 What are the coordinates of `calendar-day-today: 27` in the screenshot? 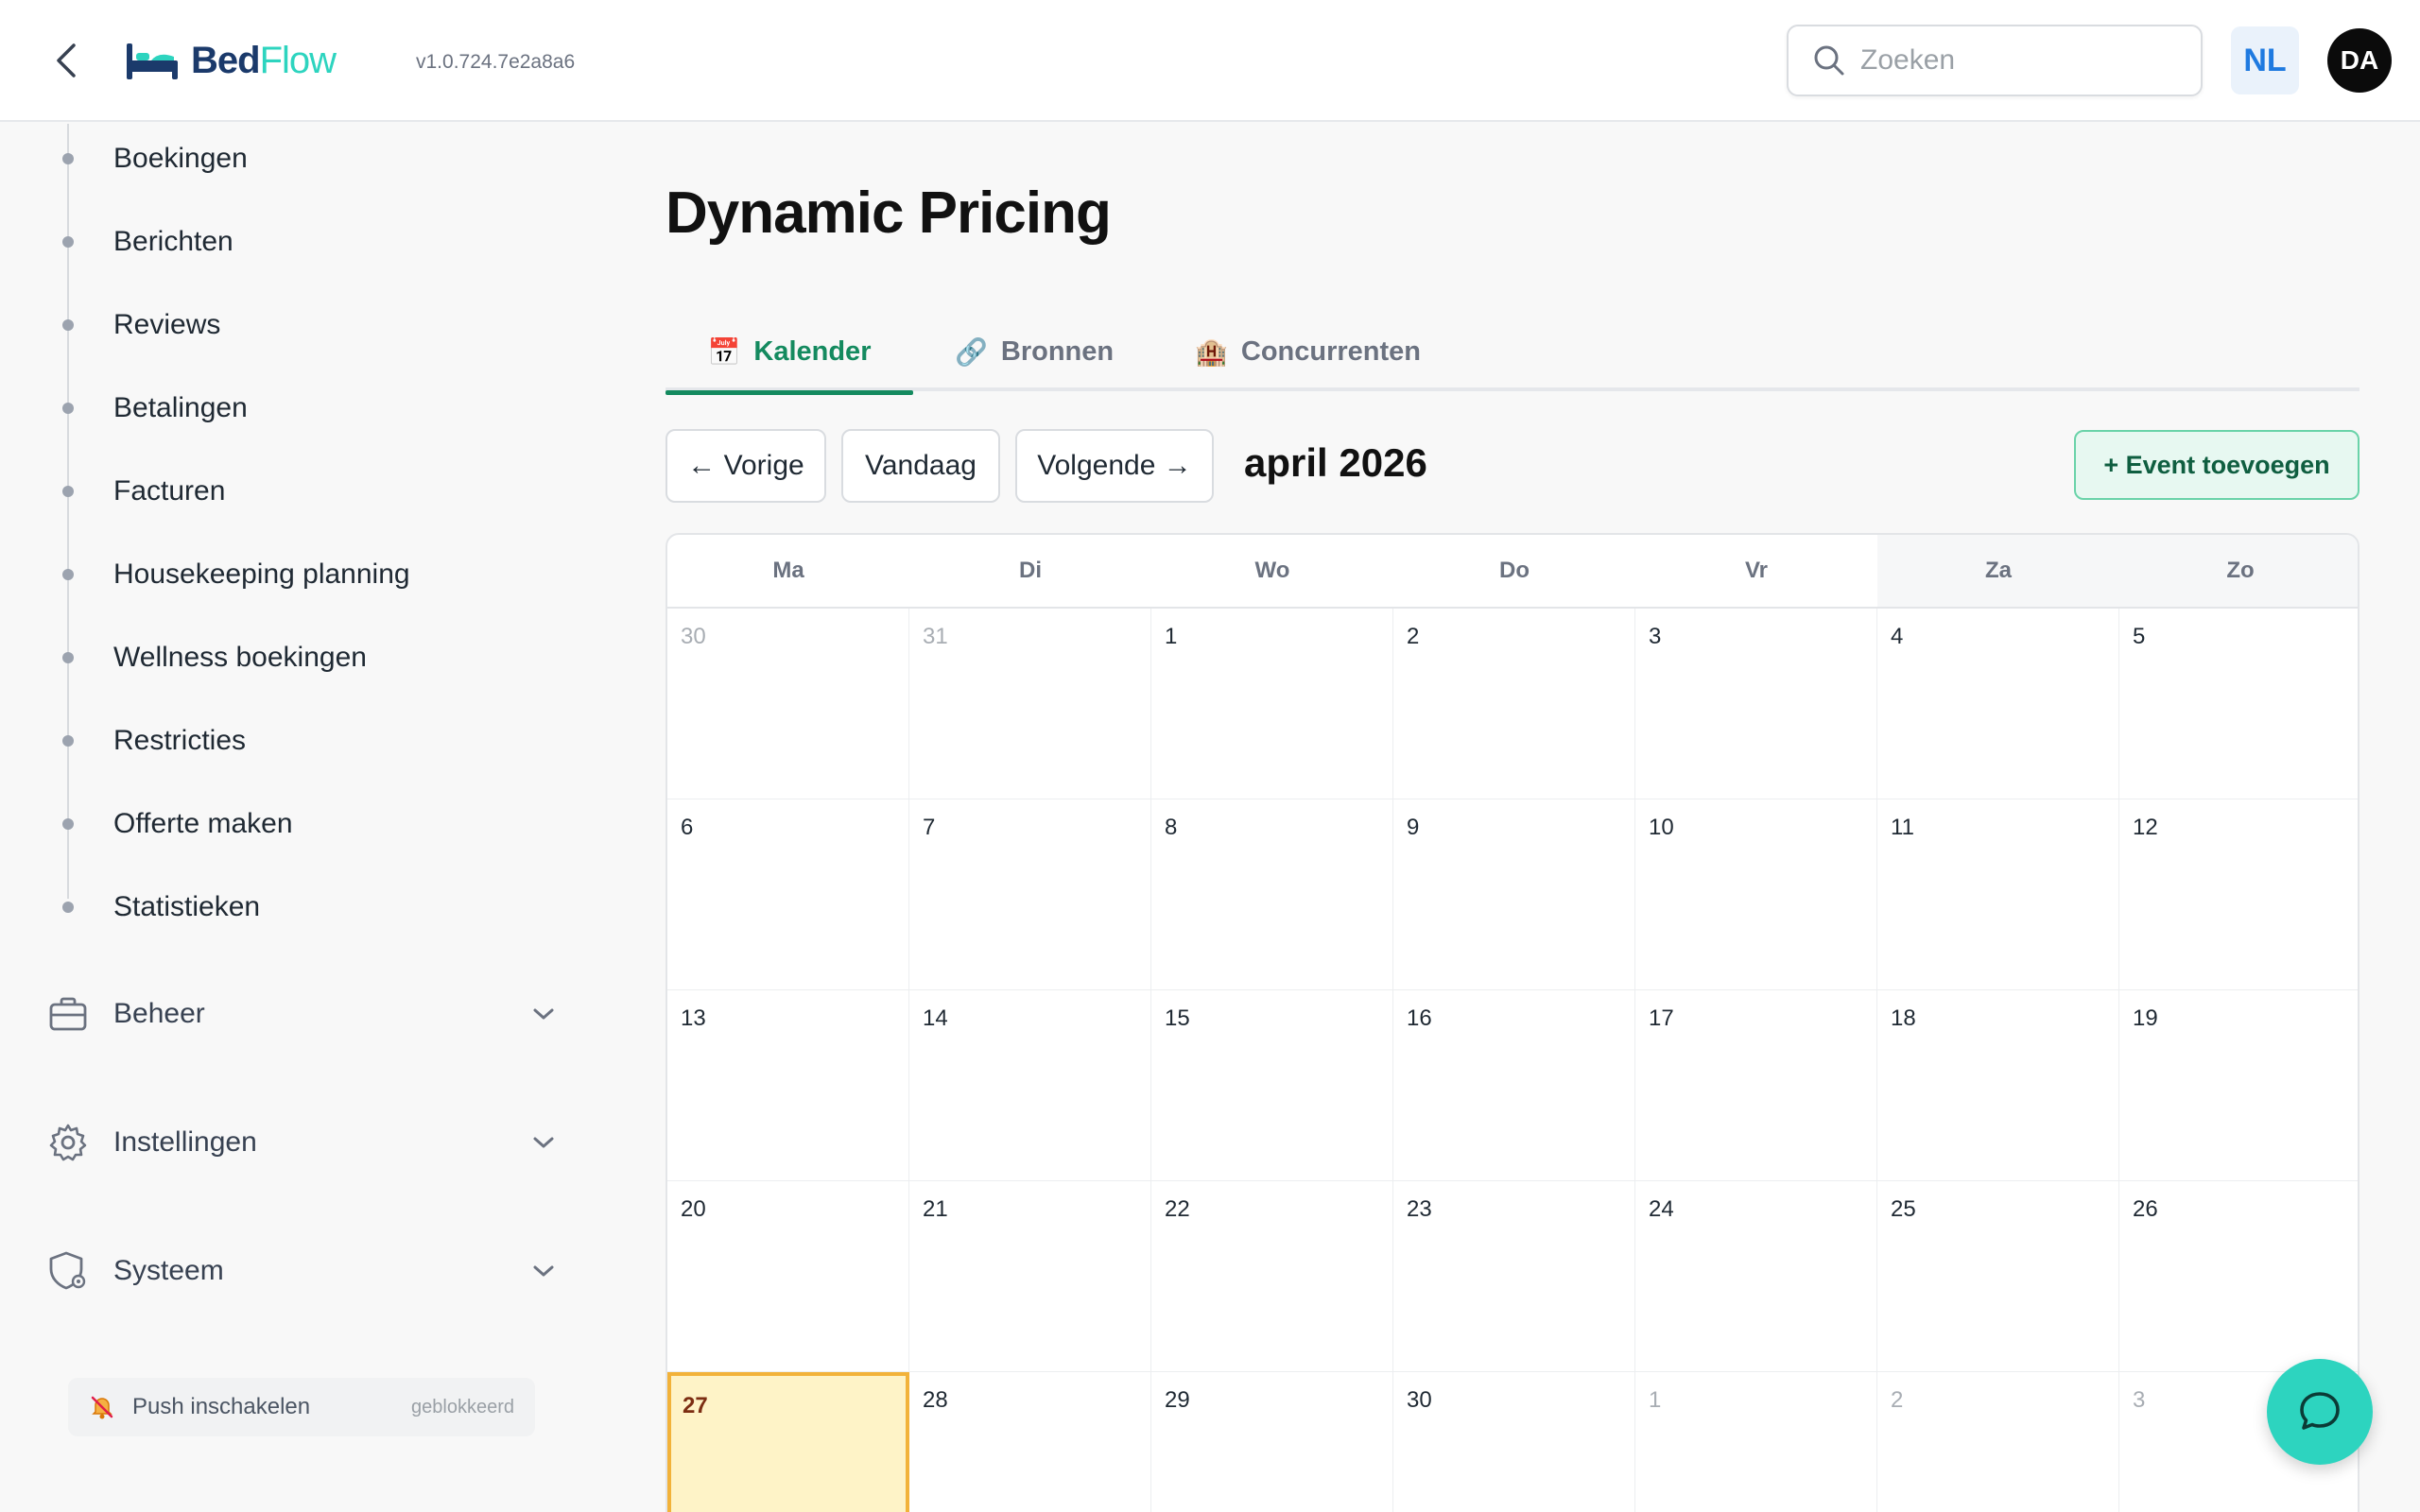 It's located at (788, 1442).